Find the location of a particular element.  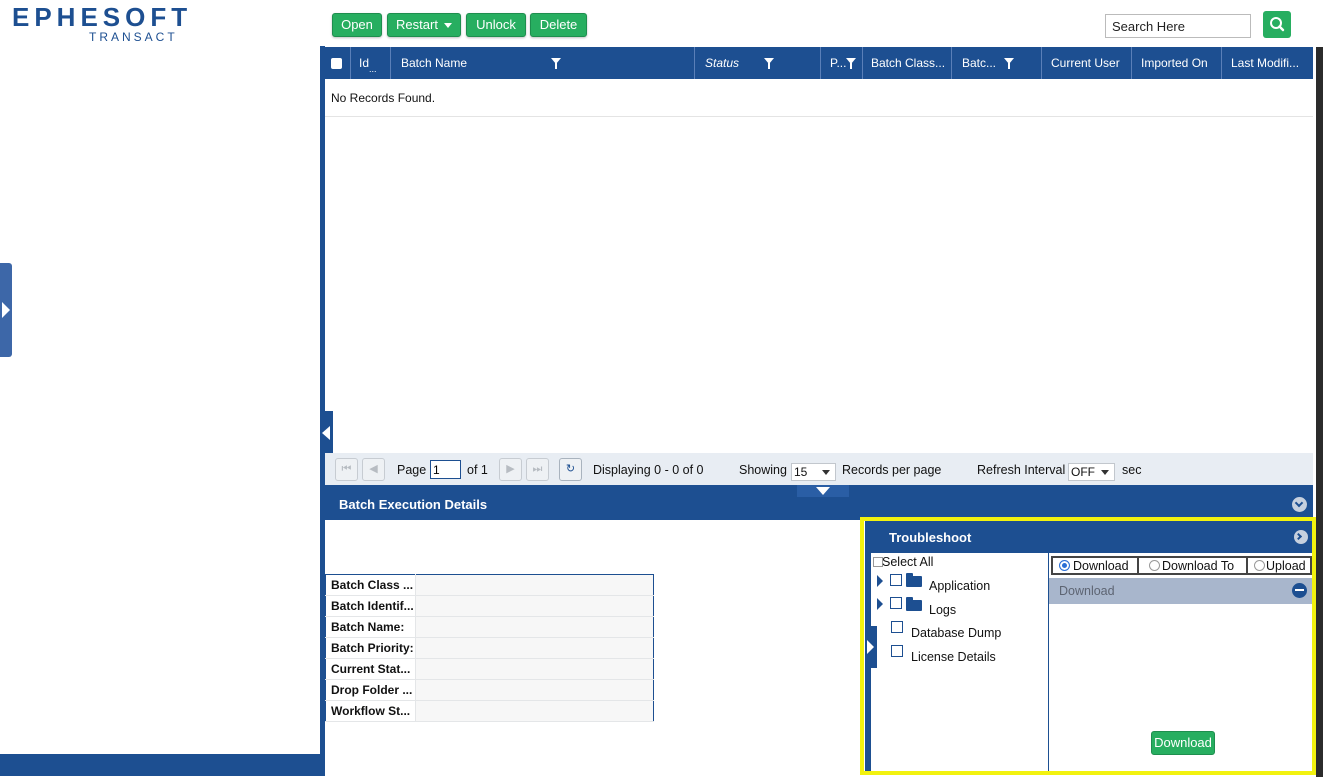

table-row: Batch Name: is located at coordinates (489, 627).